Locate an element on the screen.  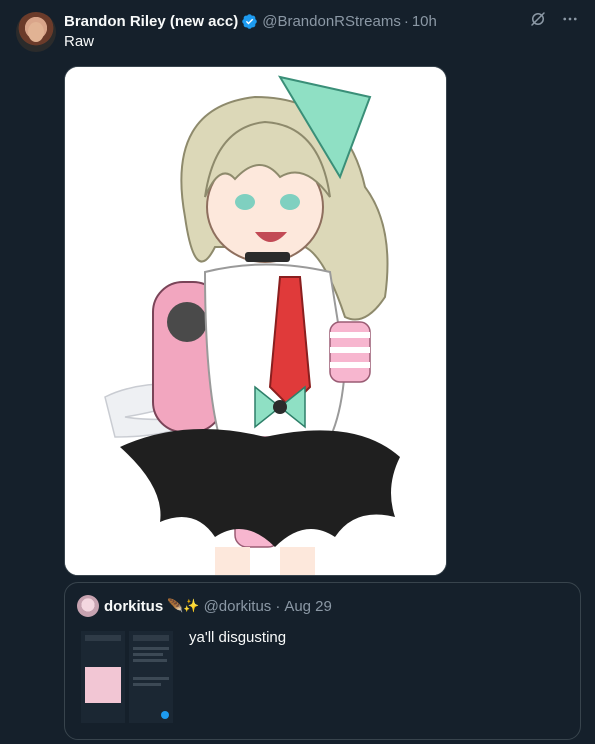
quoted-tweet-header: dorkitus 🪶✨ @dorkitus · Aug 29 is located at coordinates (204, 606).